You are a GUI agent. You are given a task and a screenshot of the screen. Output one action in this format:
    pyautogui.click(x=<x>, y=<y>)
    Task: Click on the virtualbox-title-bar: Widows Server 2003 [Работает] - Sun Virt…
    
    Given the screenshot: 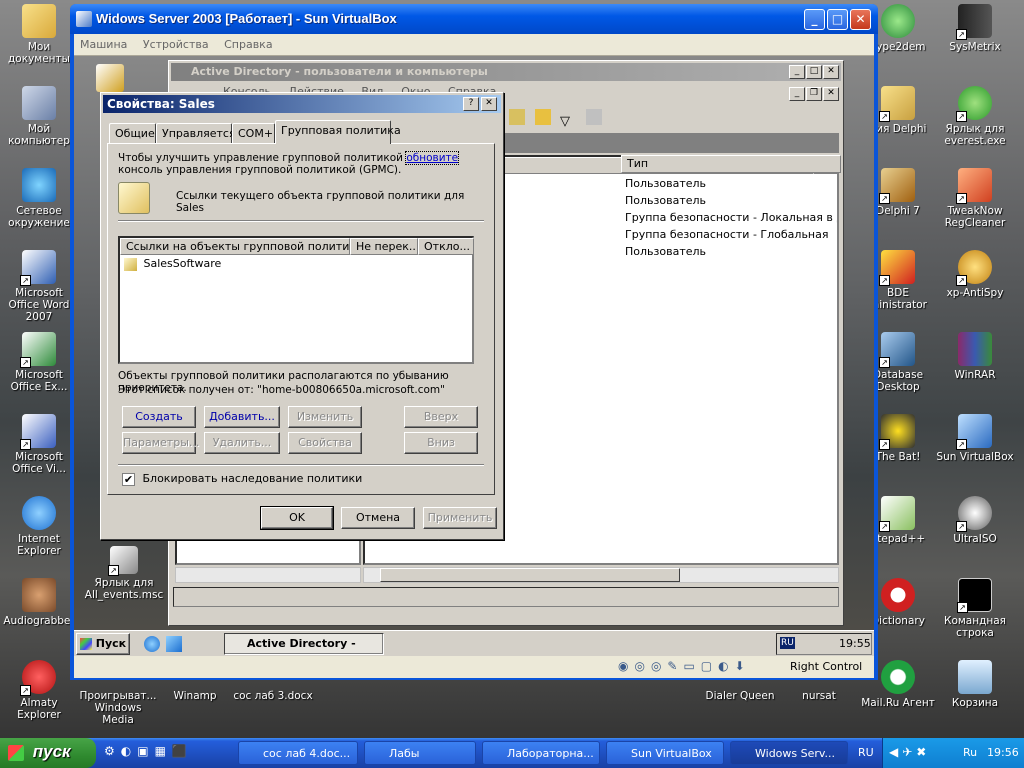 What is the action you would take?
    pyautogui.click(x=474, y=19)
    